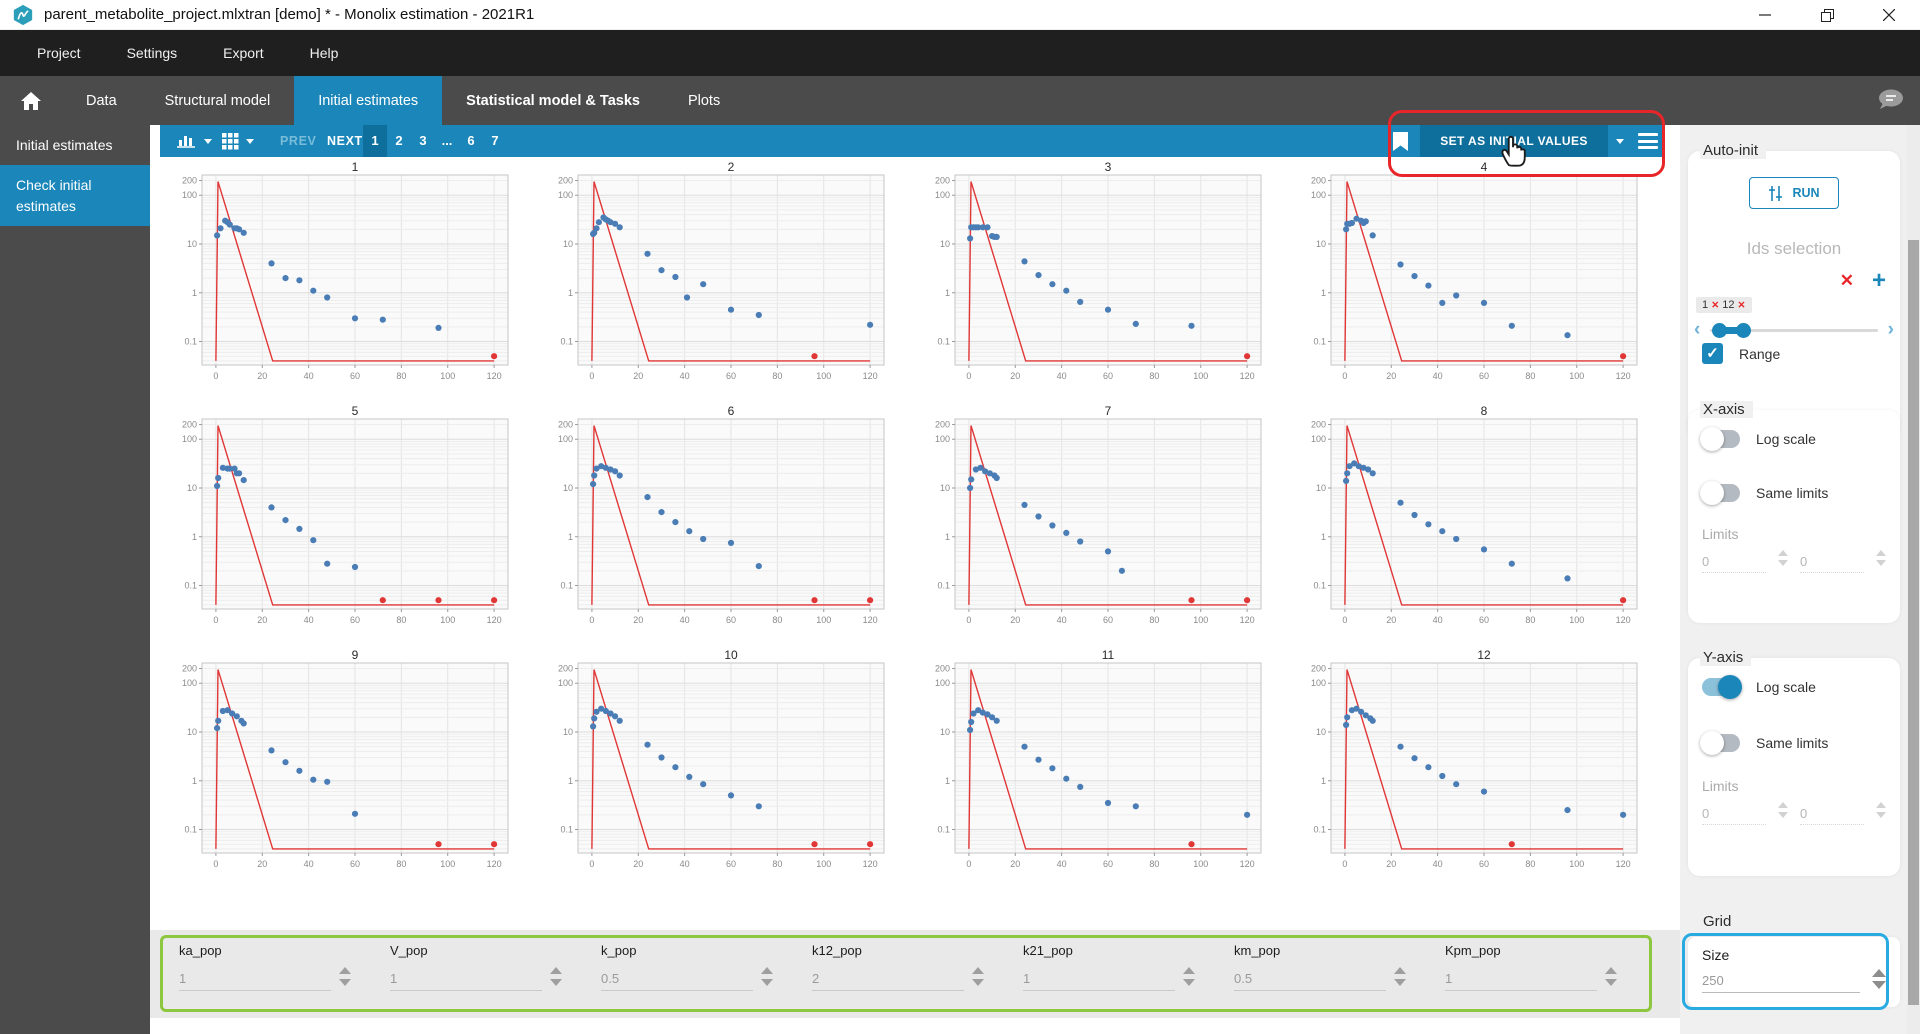 The image size is (1920, 1034). I want to click on slider-handle-max, so click(1743, 330).